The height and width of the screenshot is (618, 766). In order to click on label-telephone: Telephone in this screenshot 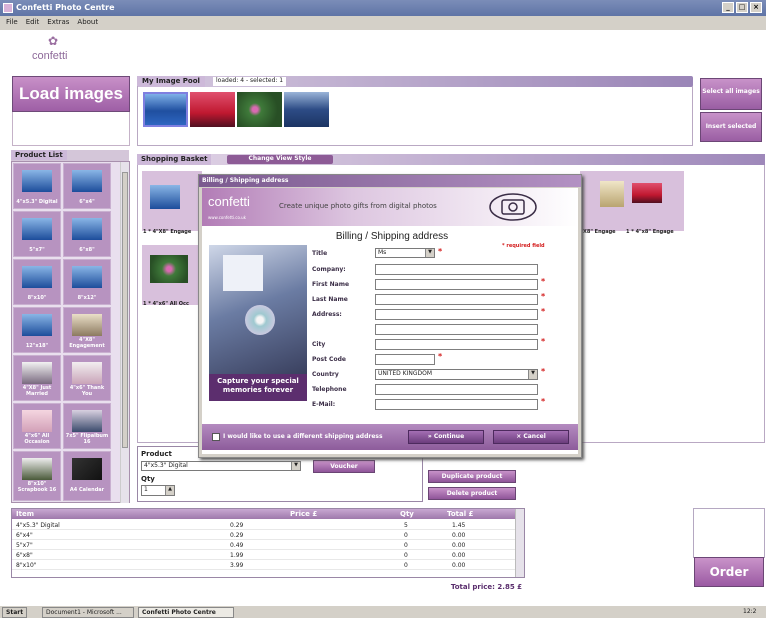, I will do `click(329, 389)`.